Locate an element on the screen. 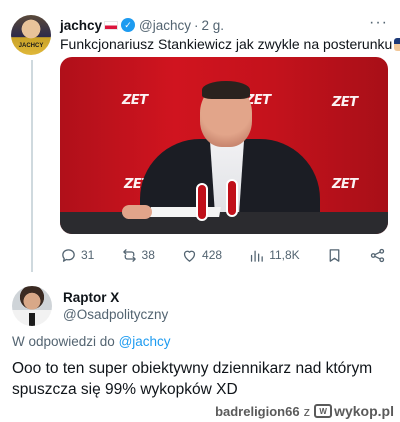 This screenshot has height=422, width=400. poland-flag-icon is located at coordinates (111, 25).